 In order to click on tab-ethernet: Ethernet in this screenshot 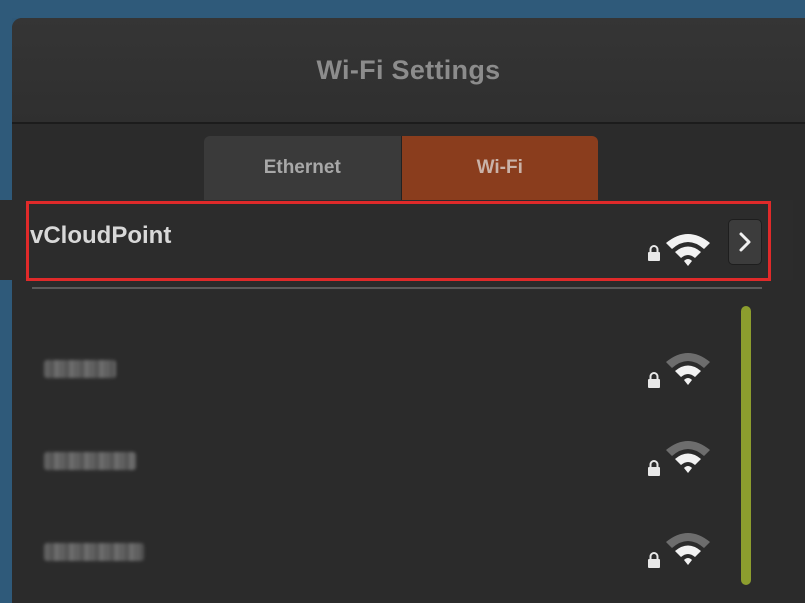, I will do `click(303, 168)`.